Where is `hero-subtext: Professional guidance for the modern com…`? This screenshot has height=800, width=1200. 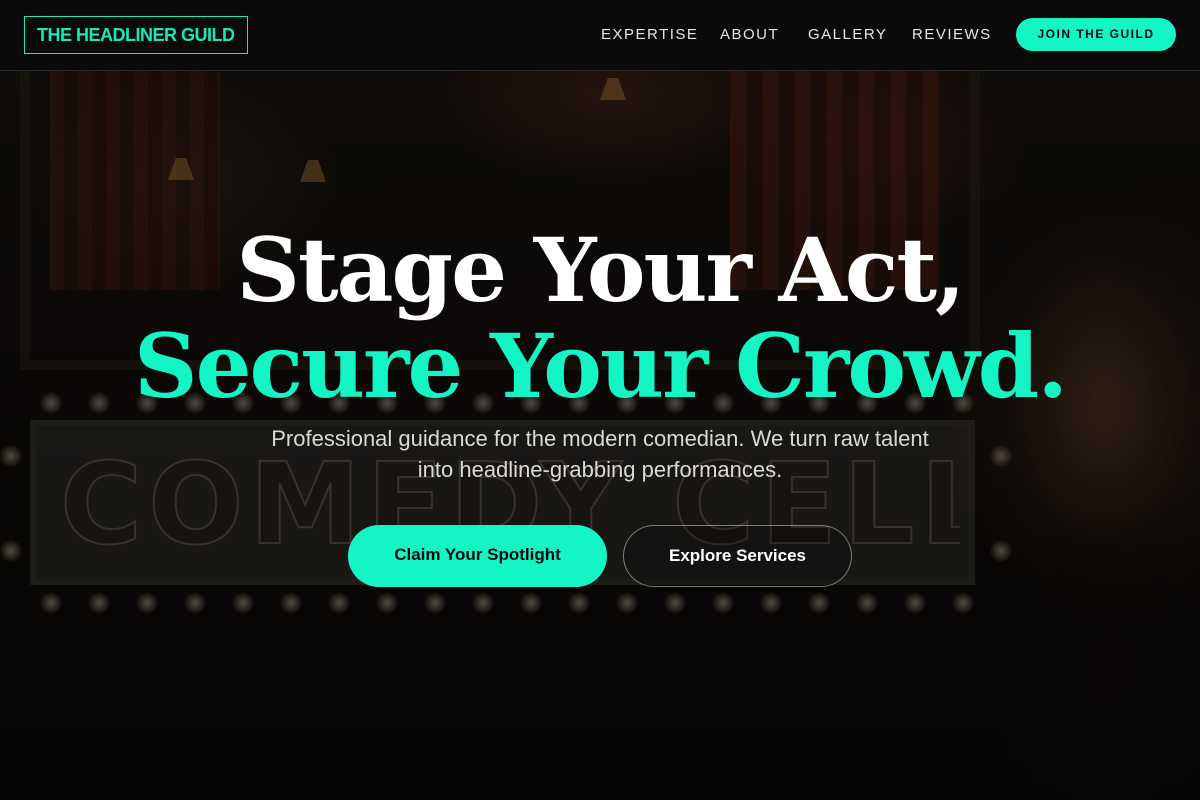
hero-subtext: Professional guidance for the modern com… is located at coordinates (600, 454).